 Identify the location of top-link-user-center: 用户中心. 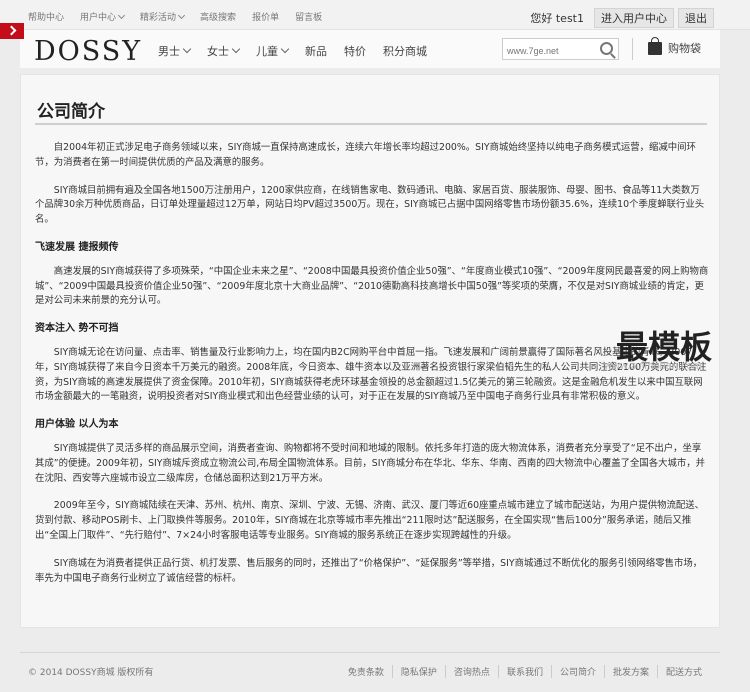
(102, 16).